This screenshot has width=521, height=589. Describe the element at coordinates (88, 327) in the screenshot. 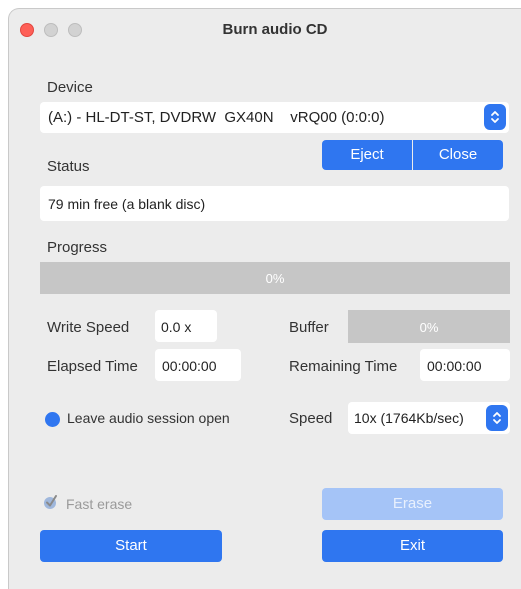

I see `write-speed-label: Write Speed` at that location.